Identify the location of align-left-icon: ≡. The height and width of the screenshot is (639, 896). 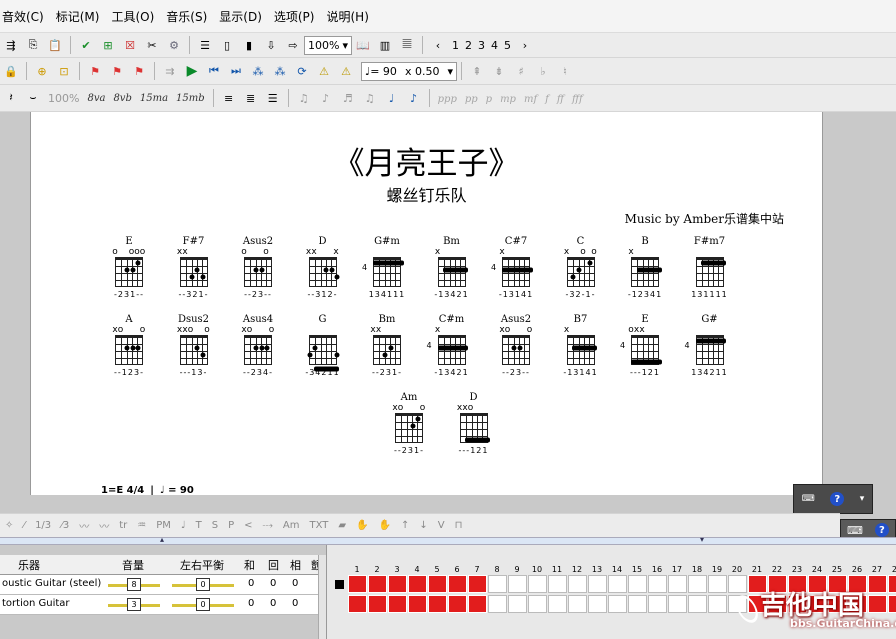
(229, 98).